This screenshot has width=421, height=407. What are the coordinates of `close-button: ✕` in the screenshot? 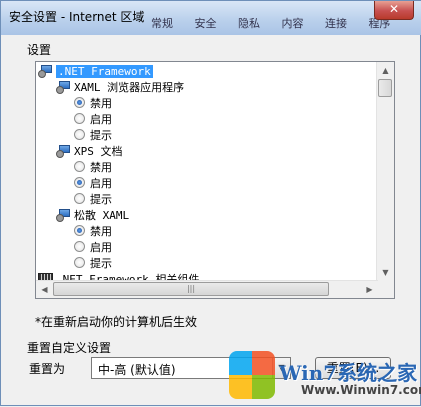 It's located at (394, 10).